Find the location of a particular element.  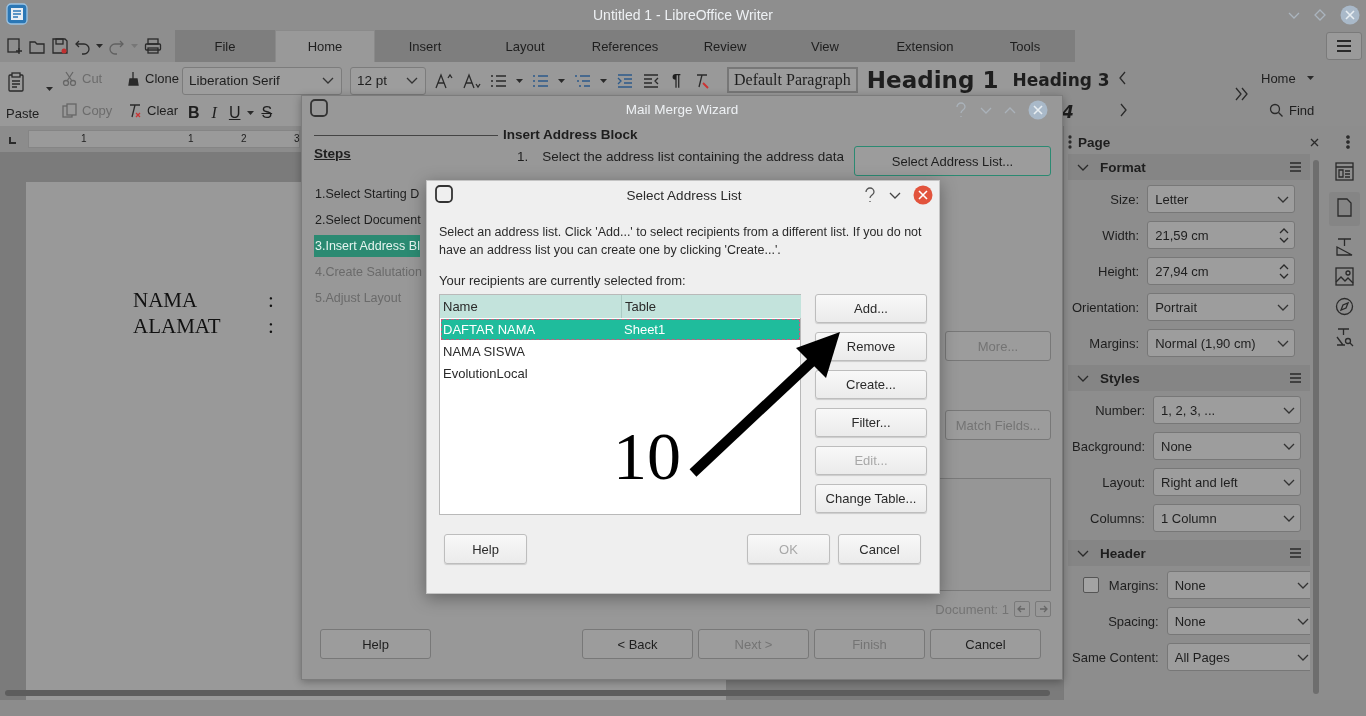

find-button: Find is located at coordinates (1302, 110).